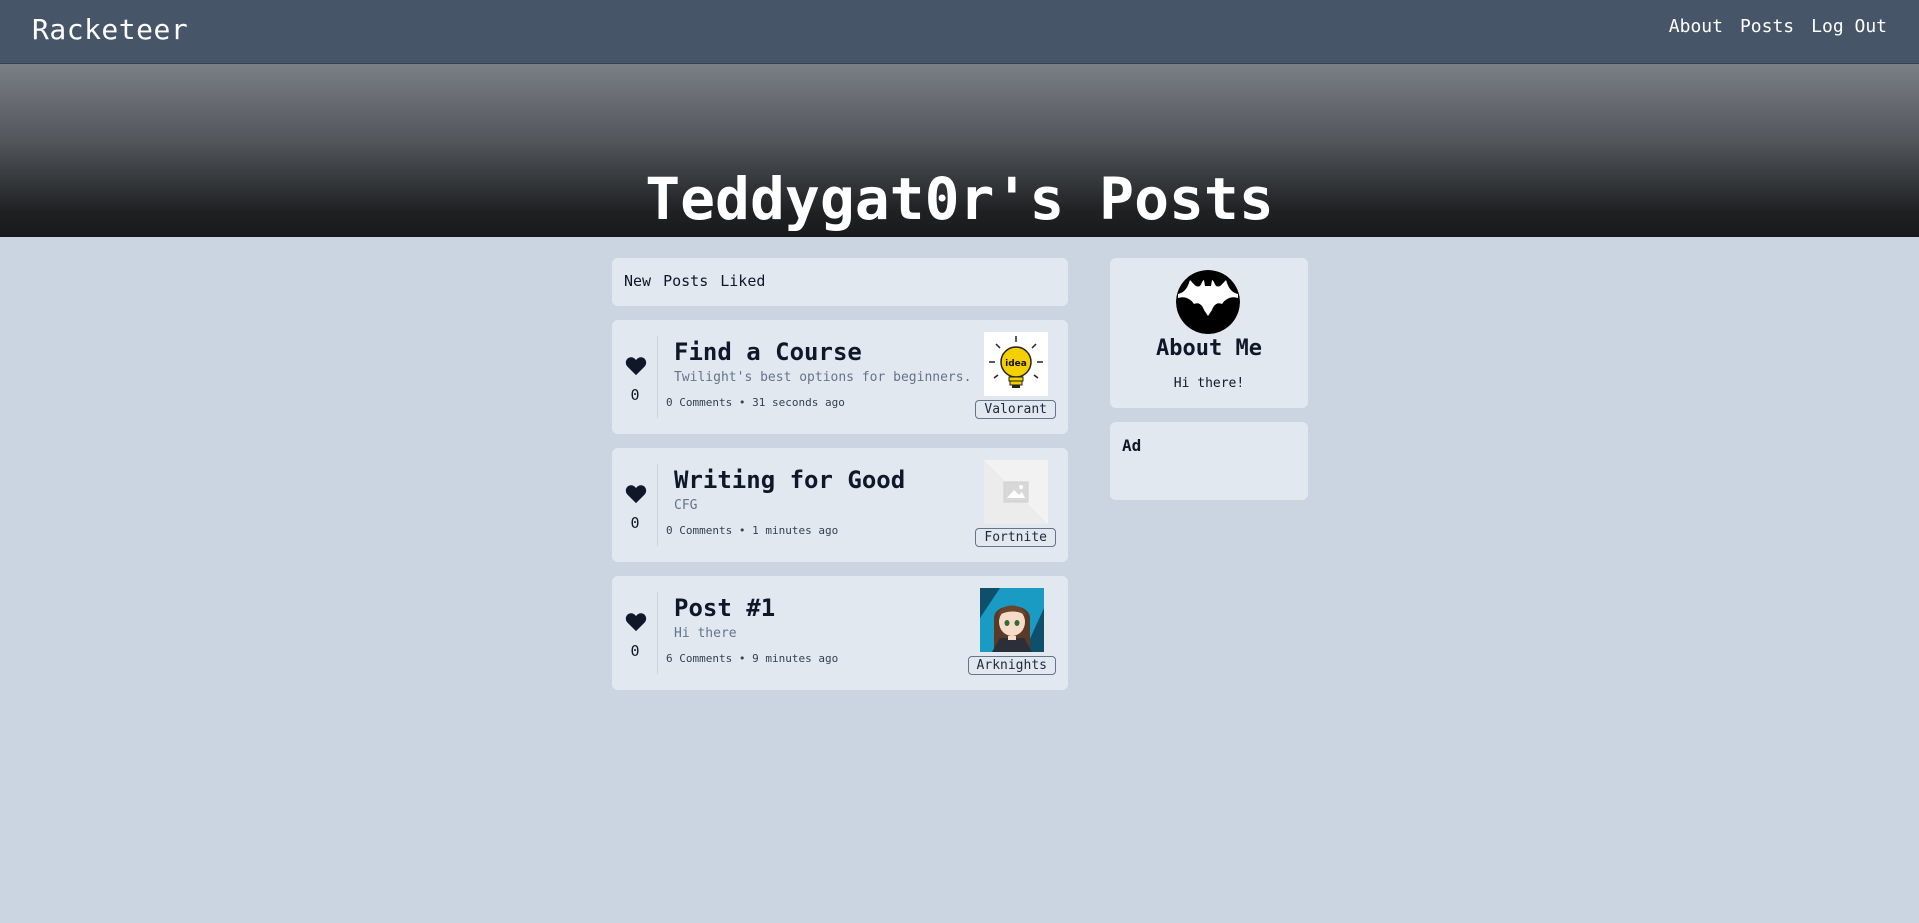 The width and height of the screenshot is (1919, 923). Describe the element at coordinates (795, 530) in the screenshot. I see `post-time: 1 minutes ago` at that location.